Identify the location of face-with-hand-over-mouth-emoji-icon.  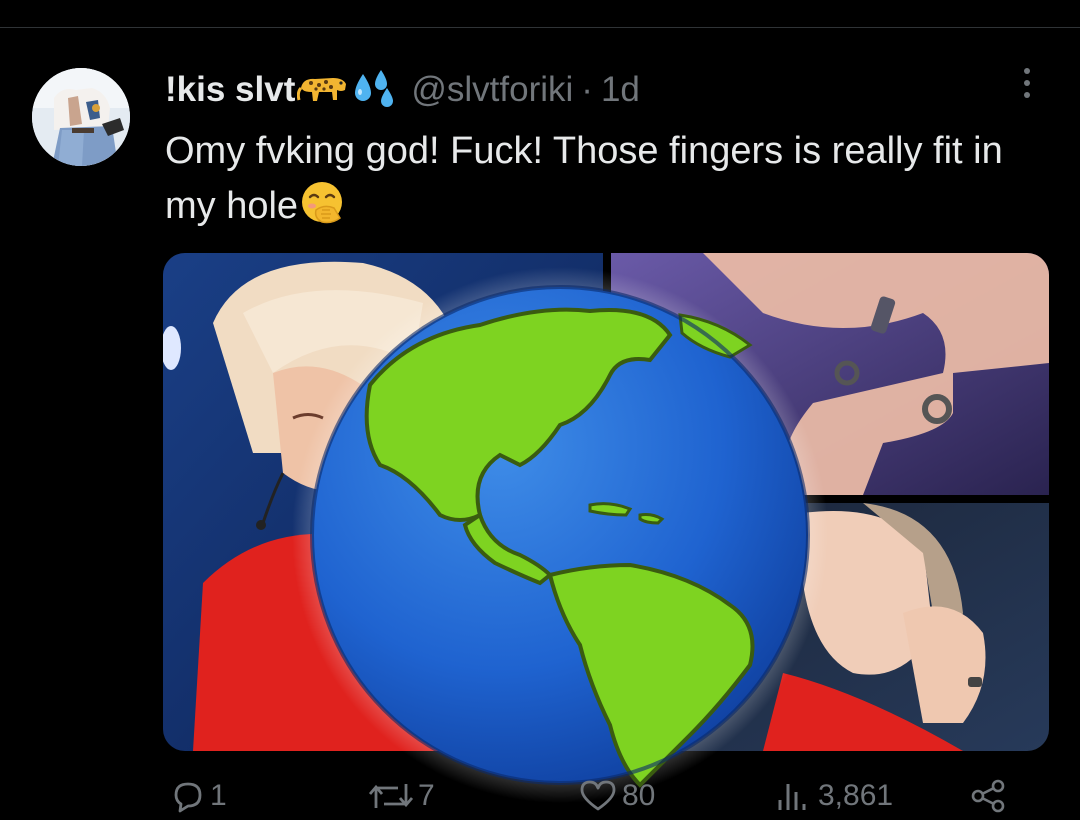
(323, 211).